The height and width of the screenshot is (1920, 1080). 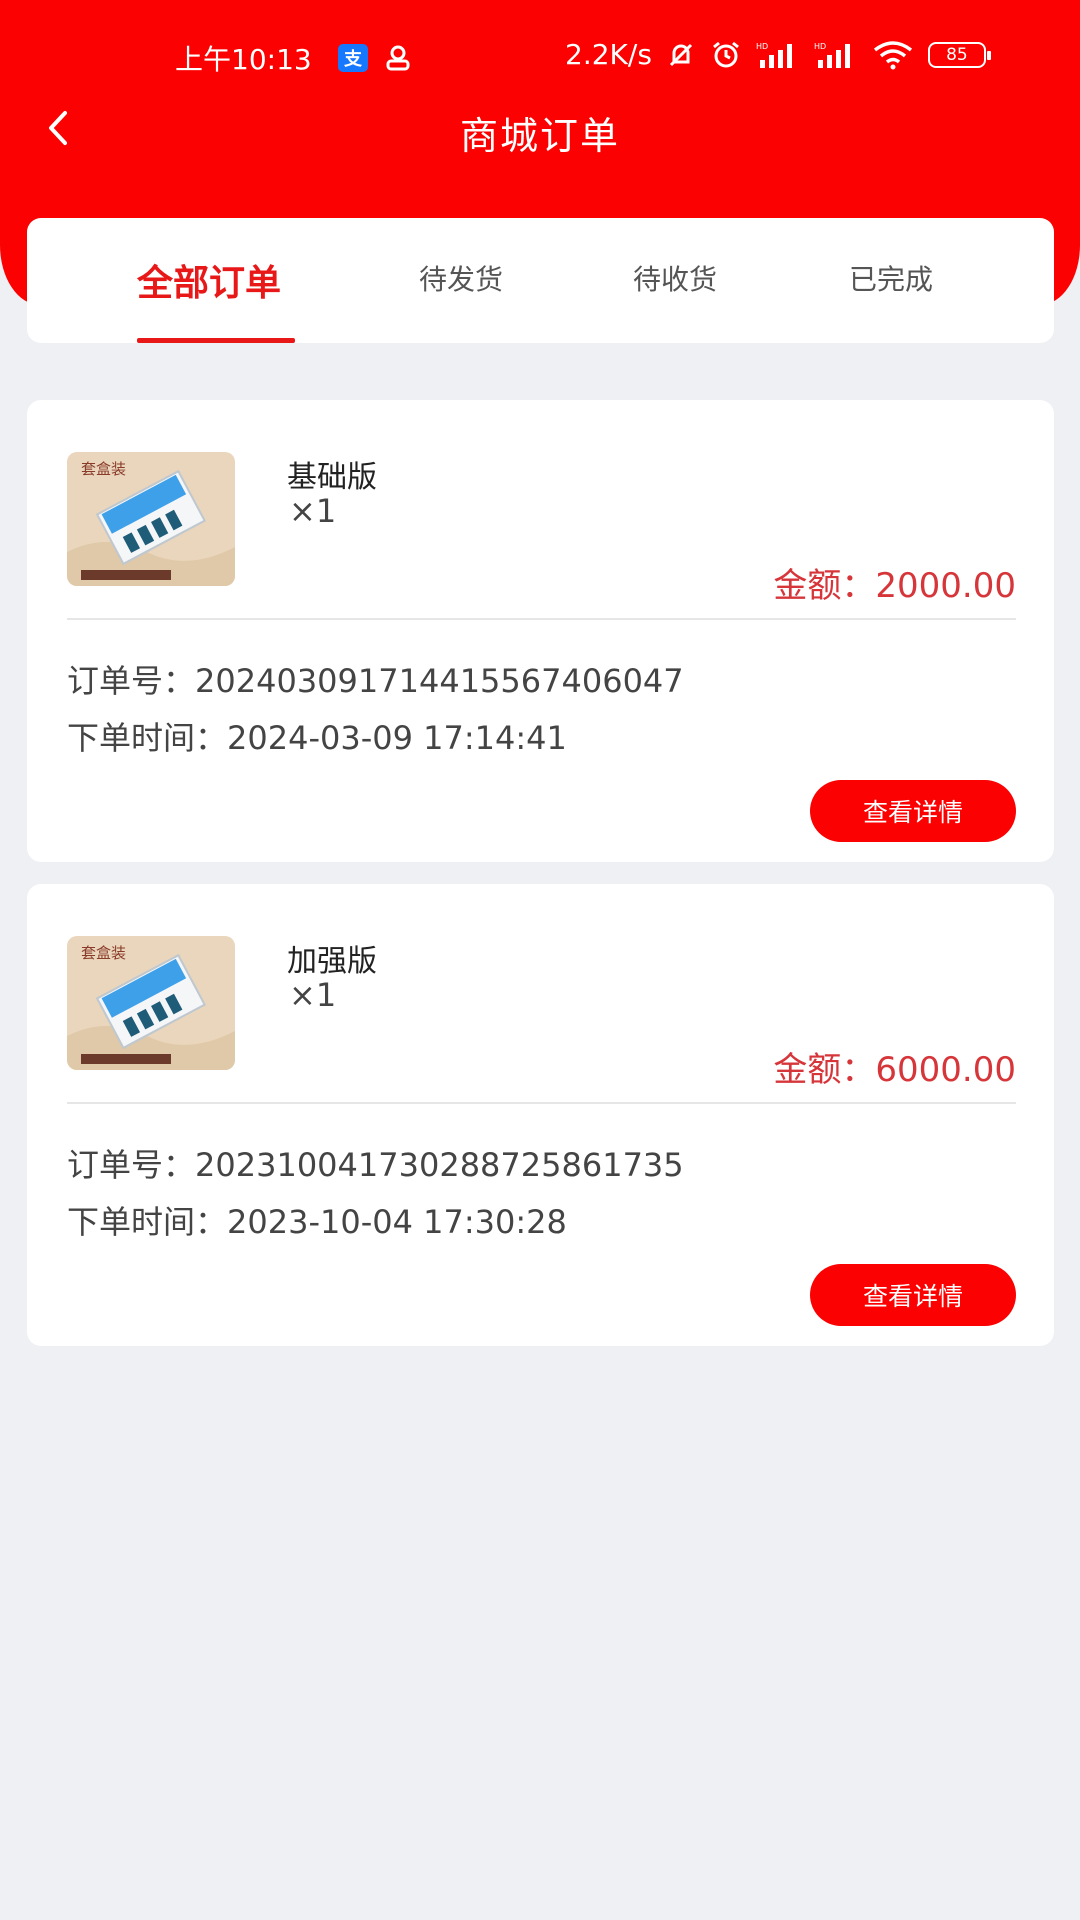 What do you see at coordinates (726, 55) in the screenshot?
I see `alarm-icon` at bounding box center [726, 55].